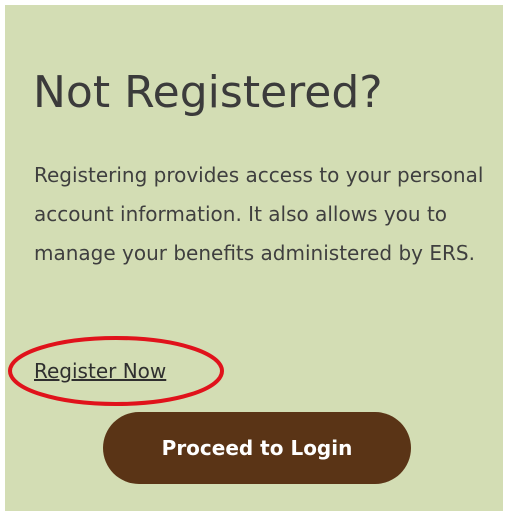 The image size is (508, 516). What do you see at coordinates (208, 92) in the screenshot?
I see `card-title: Not Registered?` at bounding box center [208, 92].